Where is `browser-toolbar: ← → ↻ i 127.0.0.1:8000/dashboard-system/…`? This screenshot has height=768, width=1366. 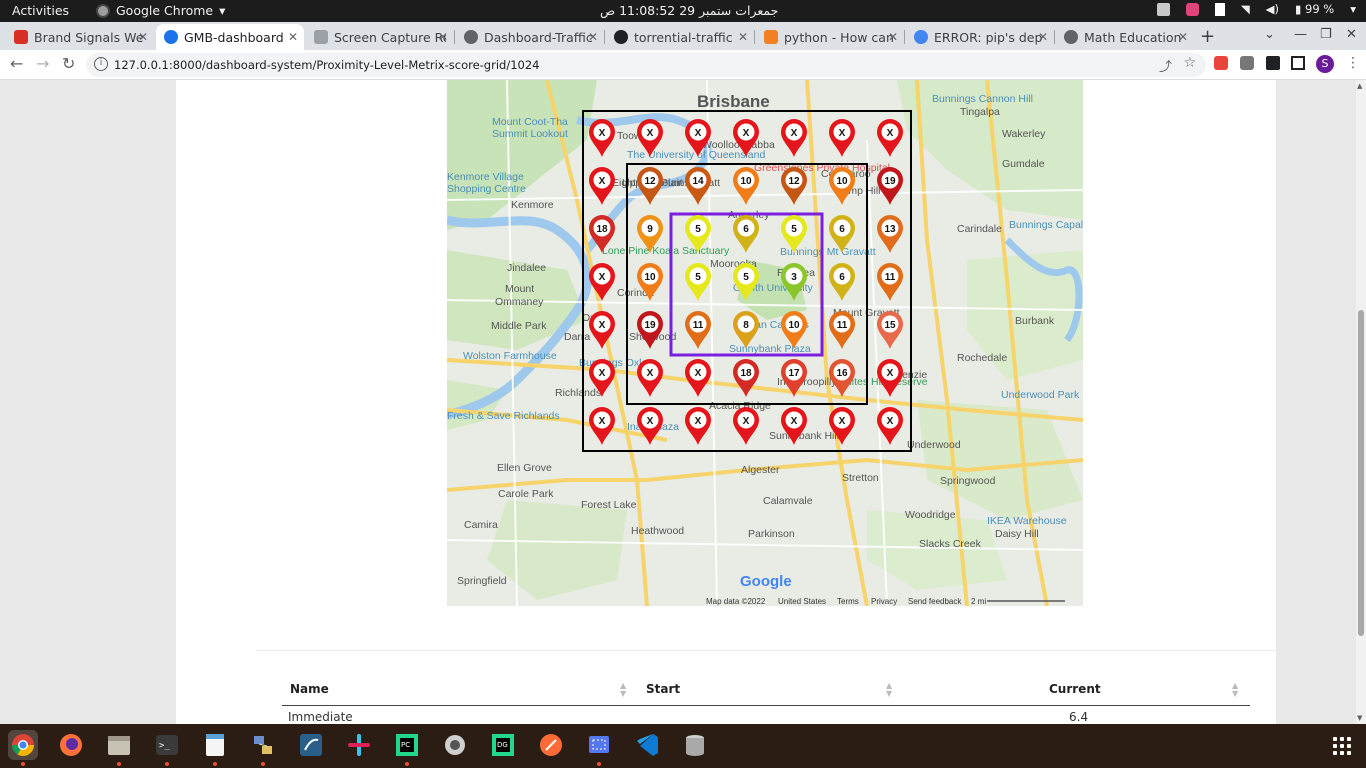 browser-toolbar: ← → ↻ i 127.0.0.1:8000/dashboard-system/… is located at coordinates (683, 65).